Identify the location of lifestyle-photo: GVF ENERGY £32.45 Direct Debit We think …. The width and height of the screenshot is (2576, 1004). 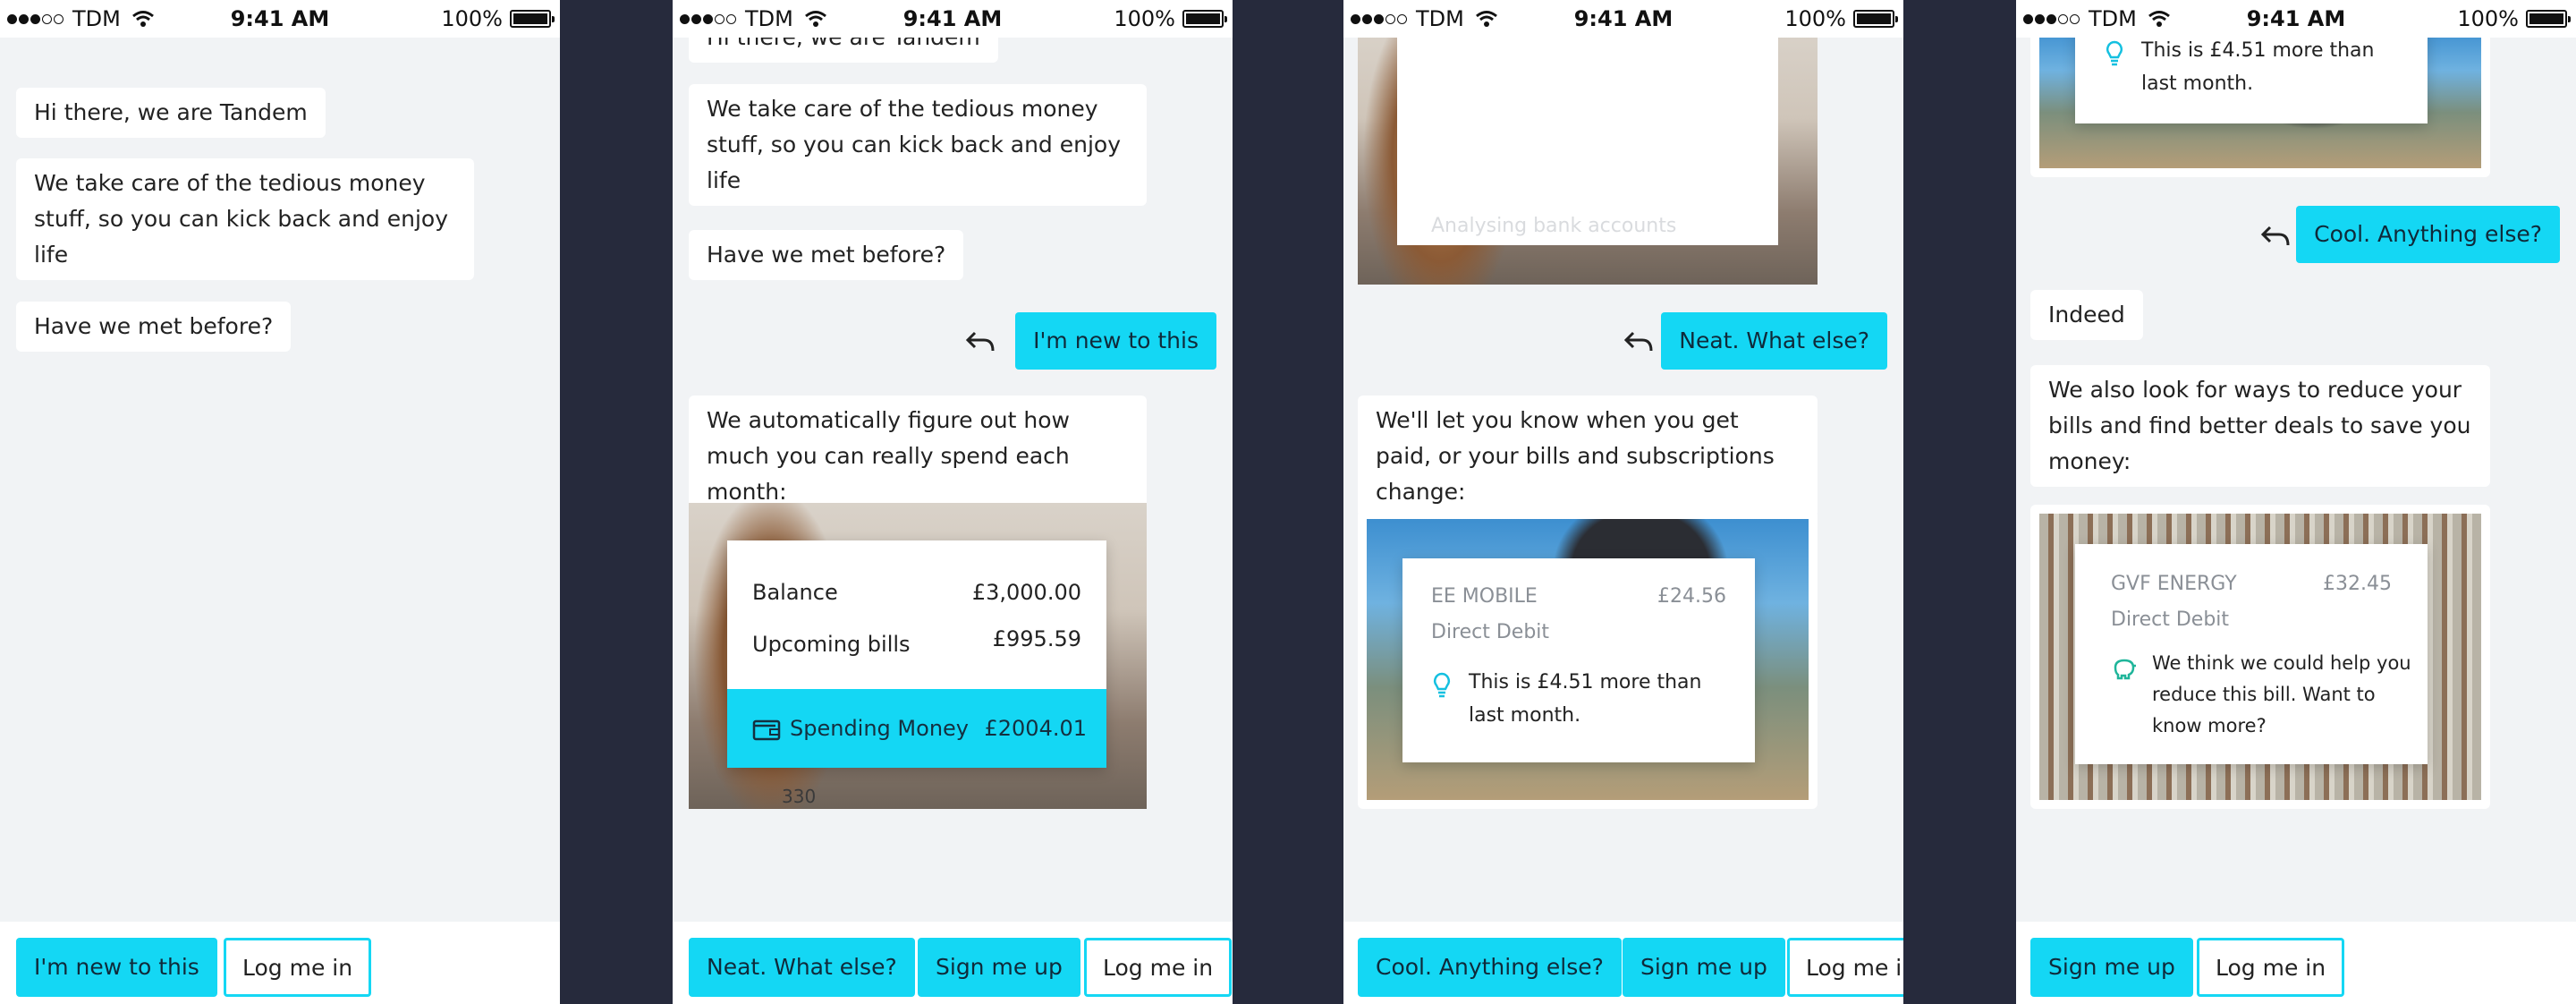
(2260, 657).